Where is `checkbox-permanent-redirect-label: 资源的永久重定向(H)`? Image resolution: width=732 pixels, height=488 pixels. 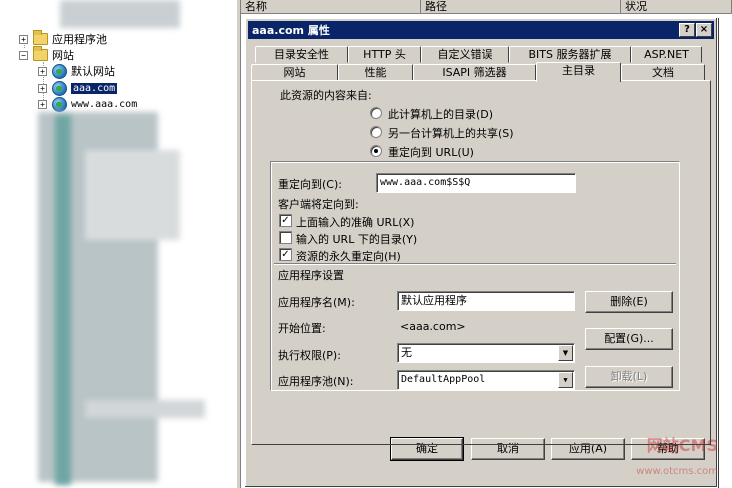
checkbox-permanent-redirect-label: 资源的永久重定向(H) is located at coordinates (348, 256).